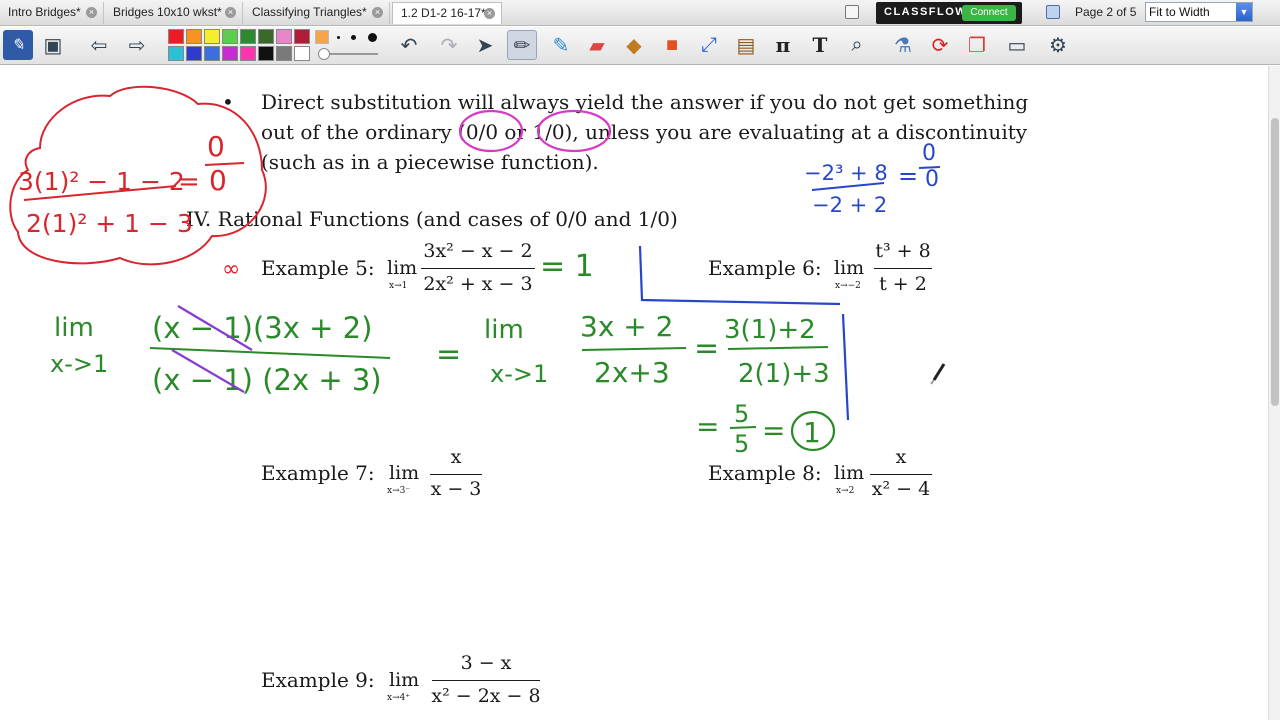 This screenshot has height=720, width=1280. What do you see at coordinates (626, 326) in the screenshot?
I see `green-numerator-simplified: 3x + 2` at bounding box center [626, 326].